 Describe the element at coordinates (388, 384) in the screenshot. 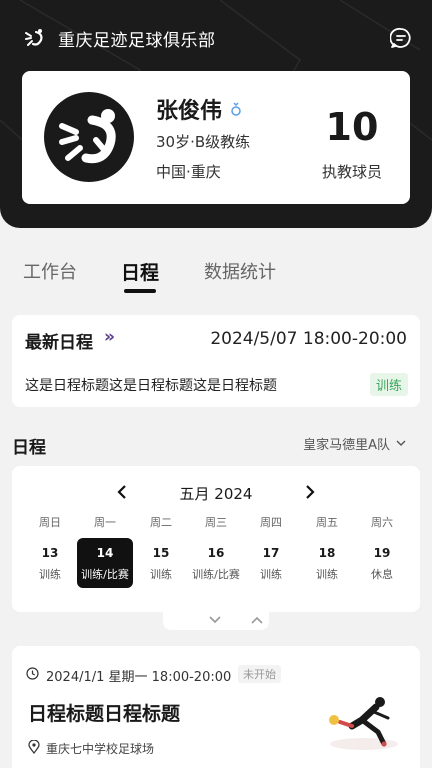

I see `schedule-type-badge: 训练` at that location.